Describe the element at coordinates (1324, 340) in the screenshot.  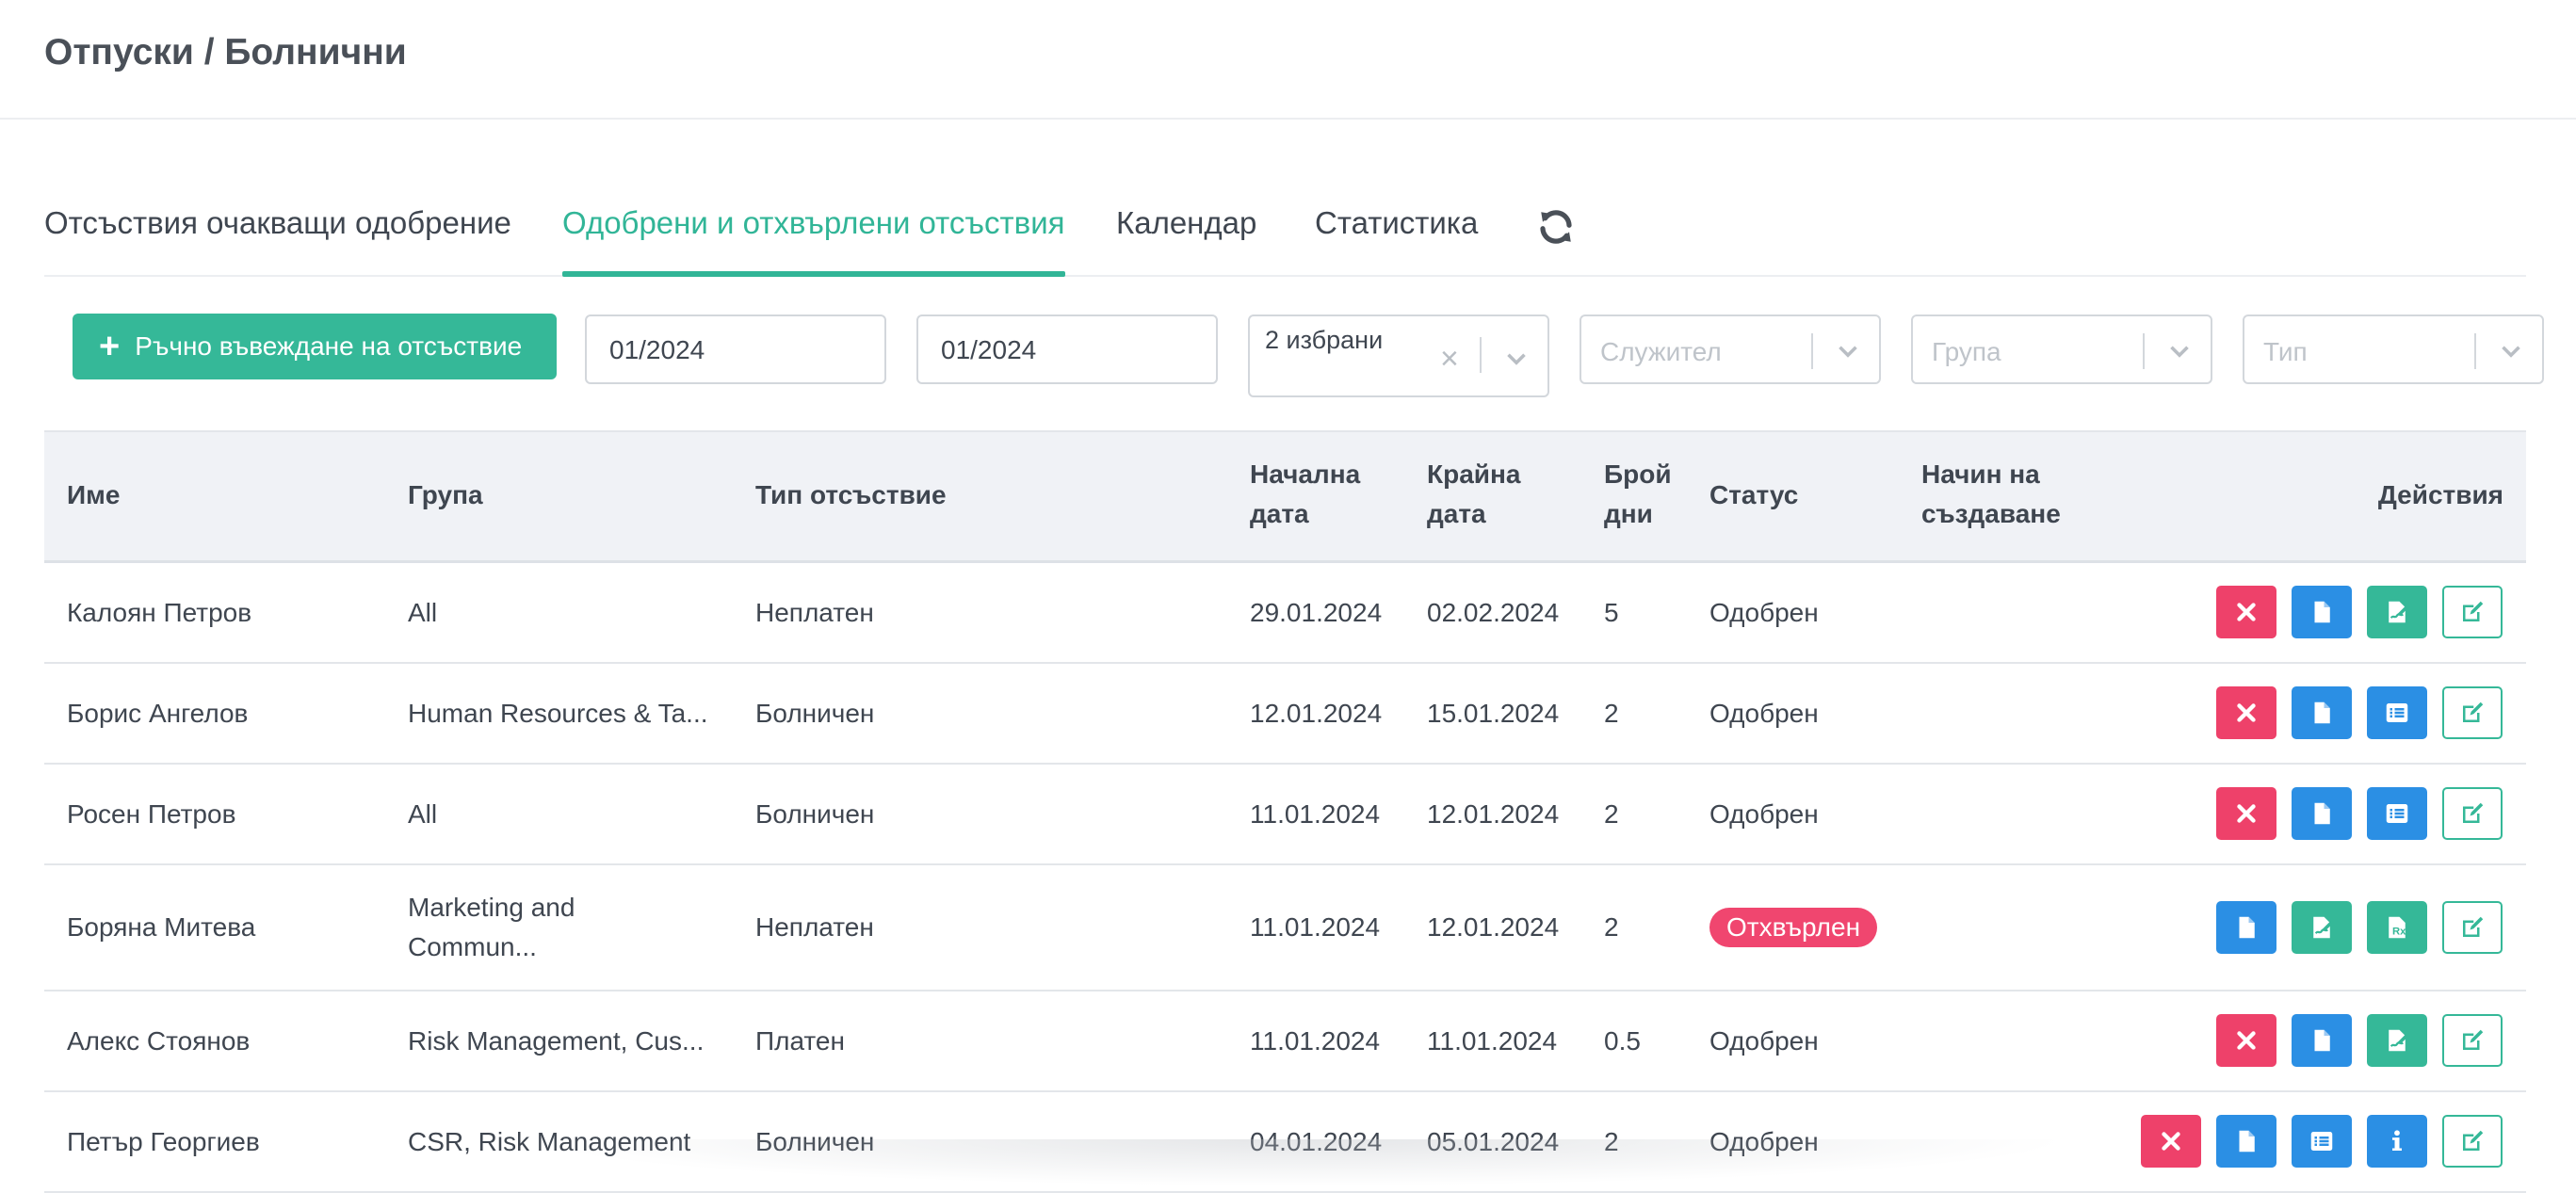
I see `status-selected-value: 2 избрани` at that location.